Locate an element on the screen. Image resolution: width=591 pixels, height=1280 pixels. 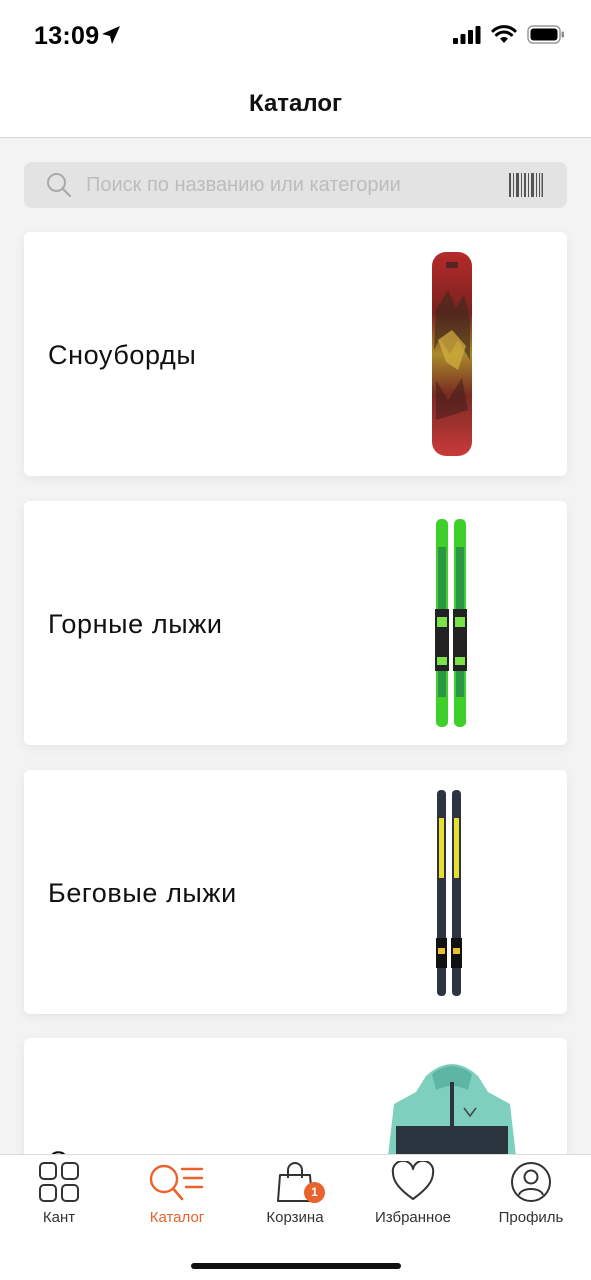
page-title: Каталог is located at coordinates (295, 103).